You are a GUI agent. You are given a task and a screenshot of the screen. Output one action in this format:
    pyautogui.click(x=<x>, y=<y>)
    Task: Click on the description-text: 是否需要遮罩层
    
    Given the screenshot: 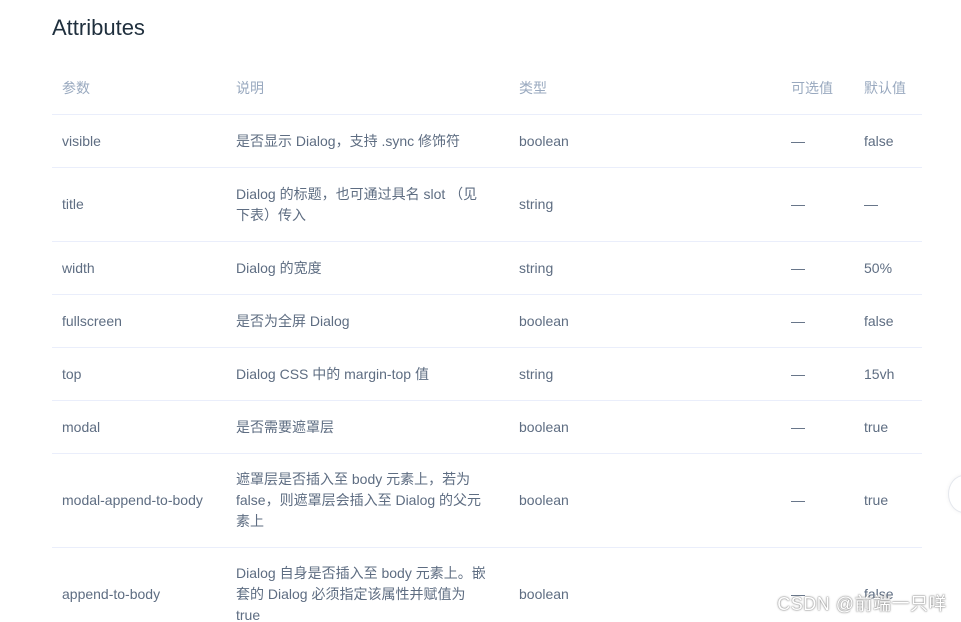 What is the action you would take?
    pyautogui.click(x=285, y=426)
    